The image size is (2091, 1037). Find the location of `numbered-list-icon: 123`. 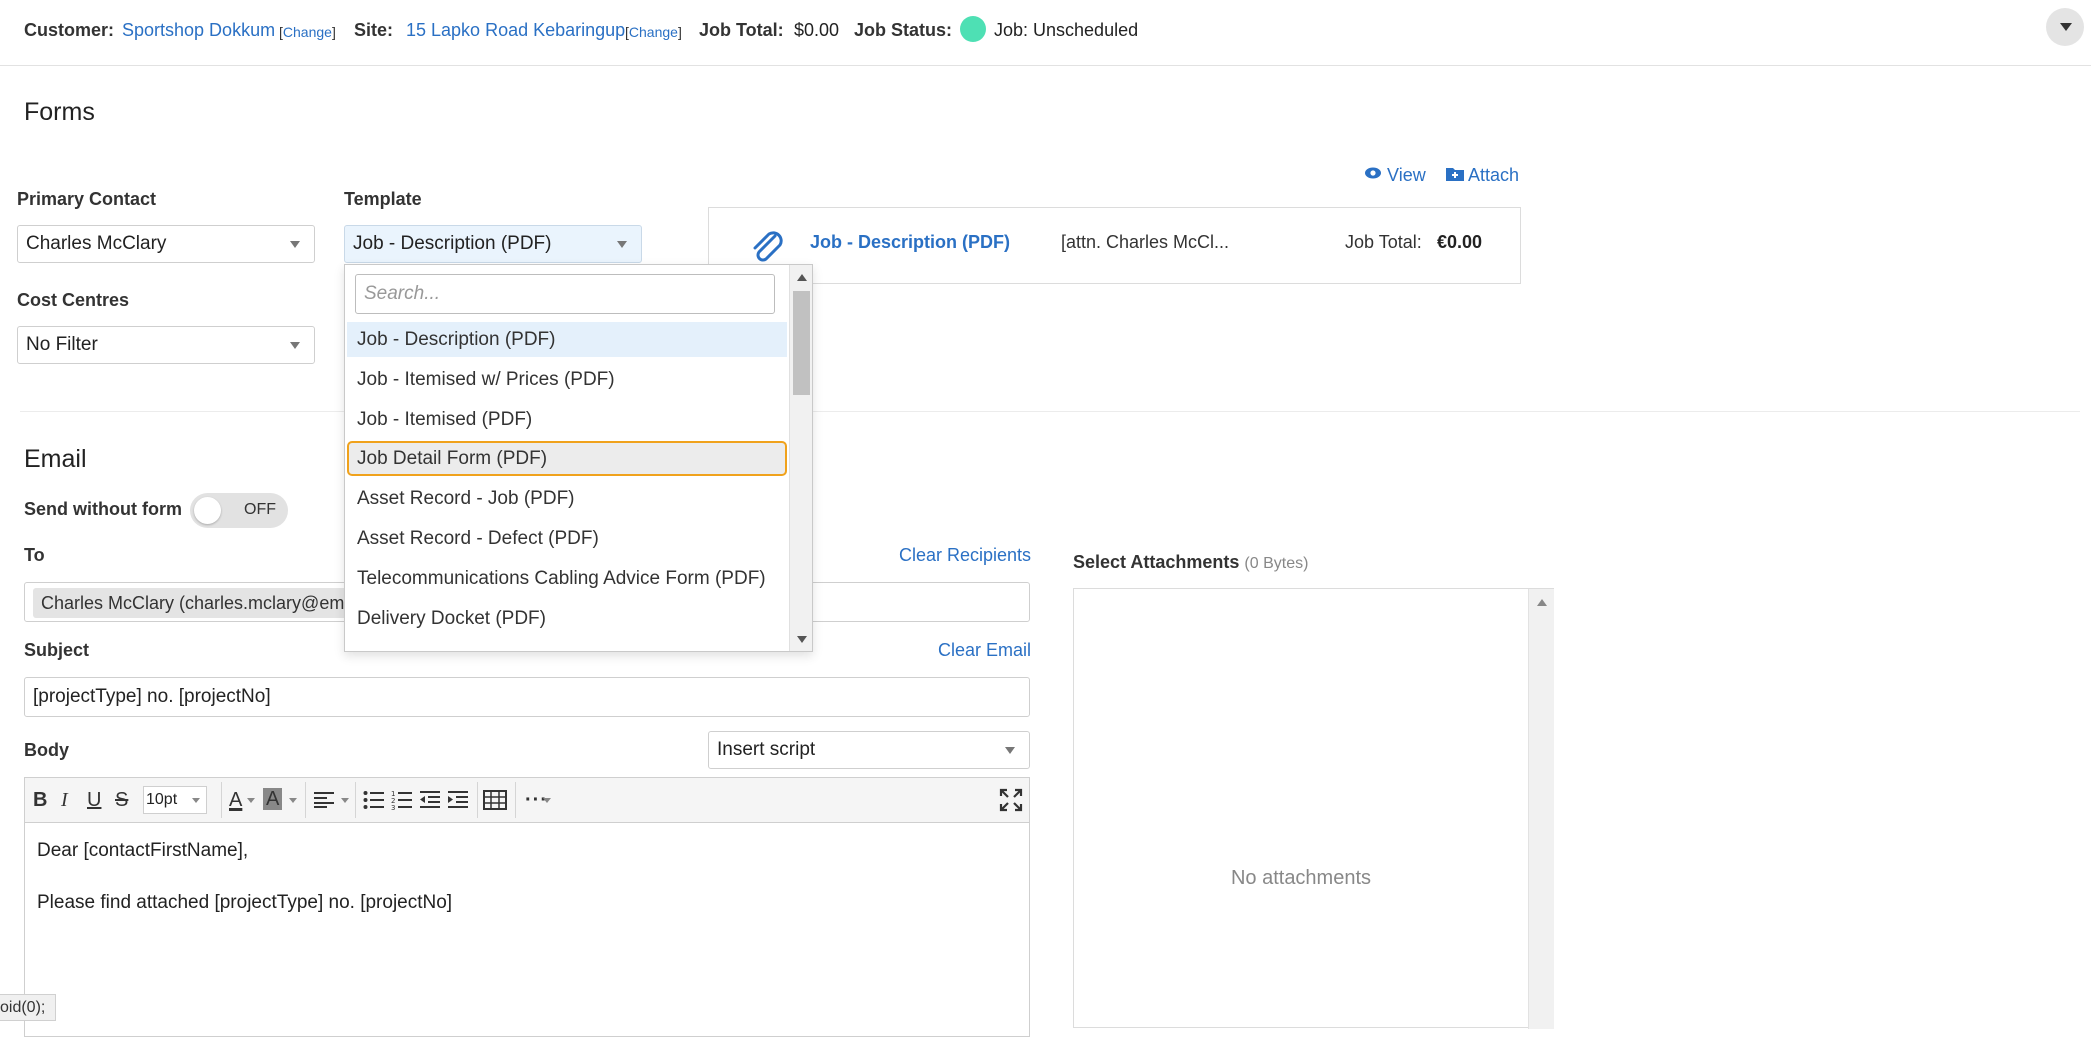

numbered-list-icon: 123 is located at coordinates (402, 800).